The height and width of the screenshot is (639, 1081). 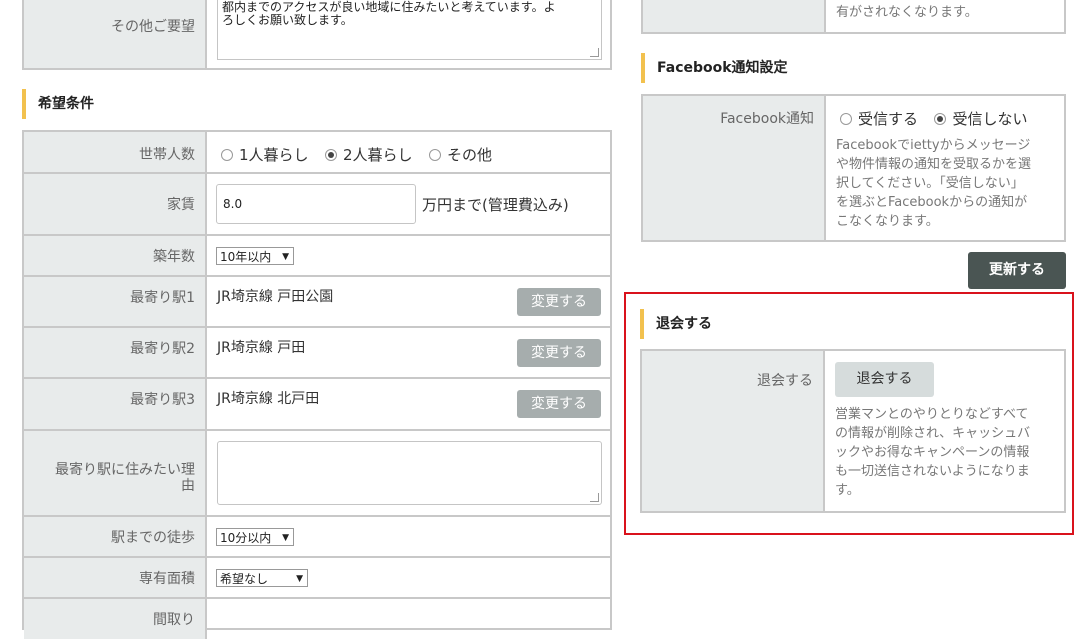 What do you see at coordinates (930, 183) in the screenshot?
I see `facebook-help-line3: 択してください。「受信しない」` at bounding box center [930, 183].